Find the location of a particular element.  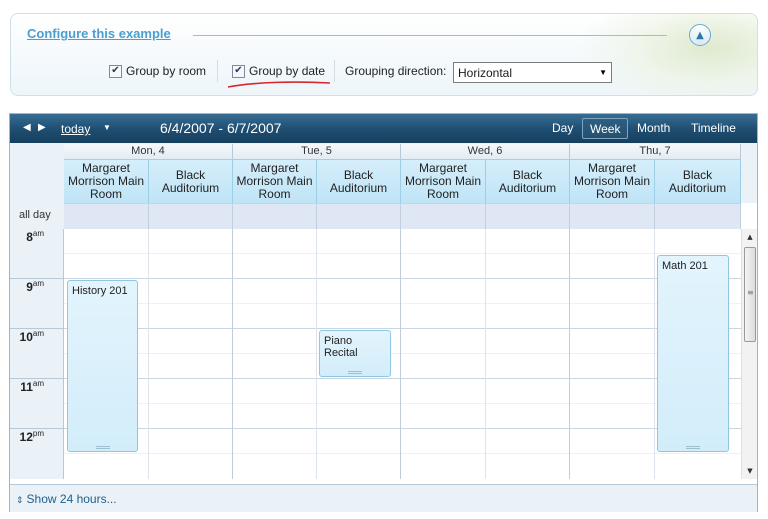

appointment-history-201: History 201 is located at coordinates (102, 366).